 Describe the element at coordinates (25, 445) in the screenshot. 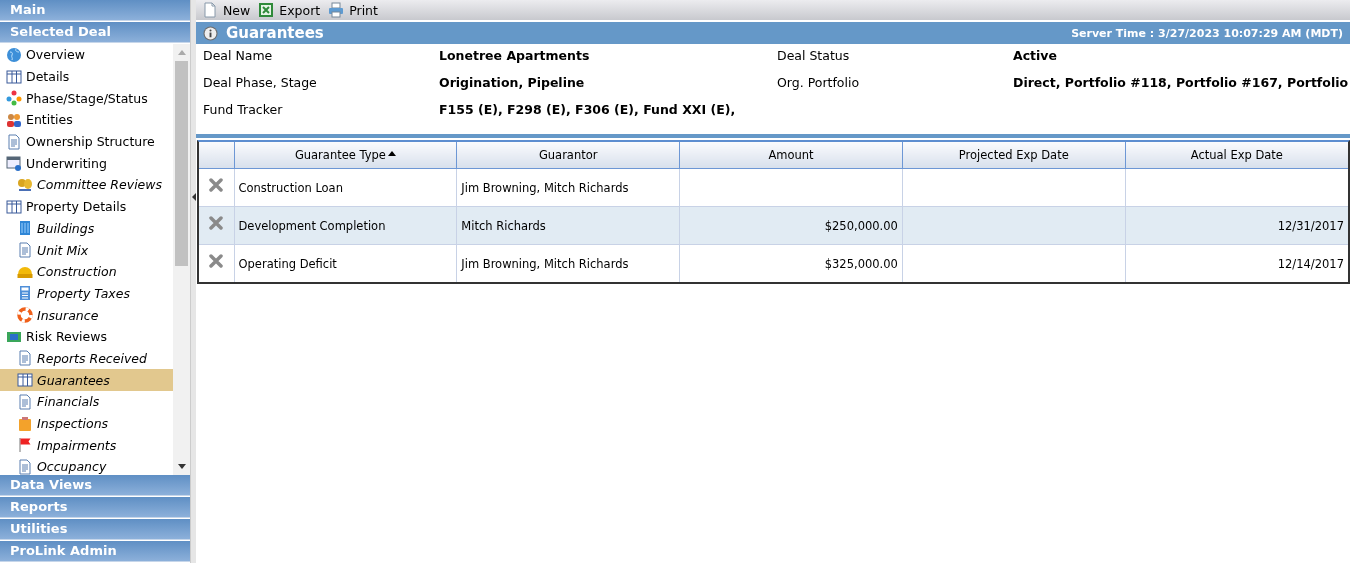

I see `flag-icon` at that location.